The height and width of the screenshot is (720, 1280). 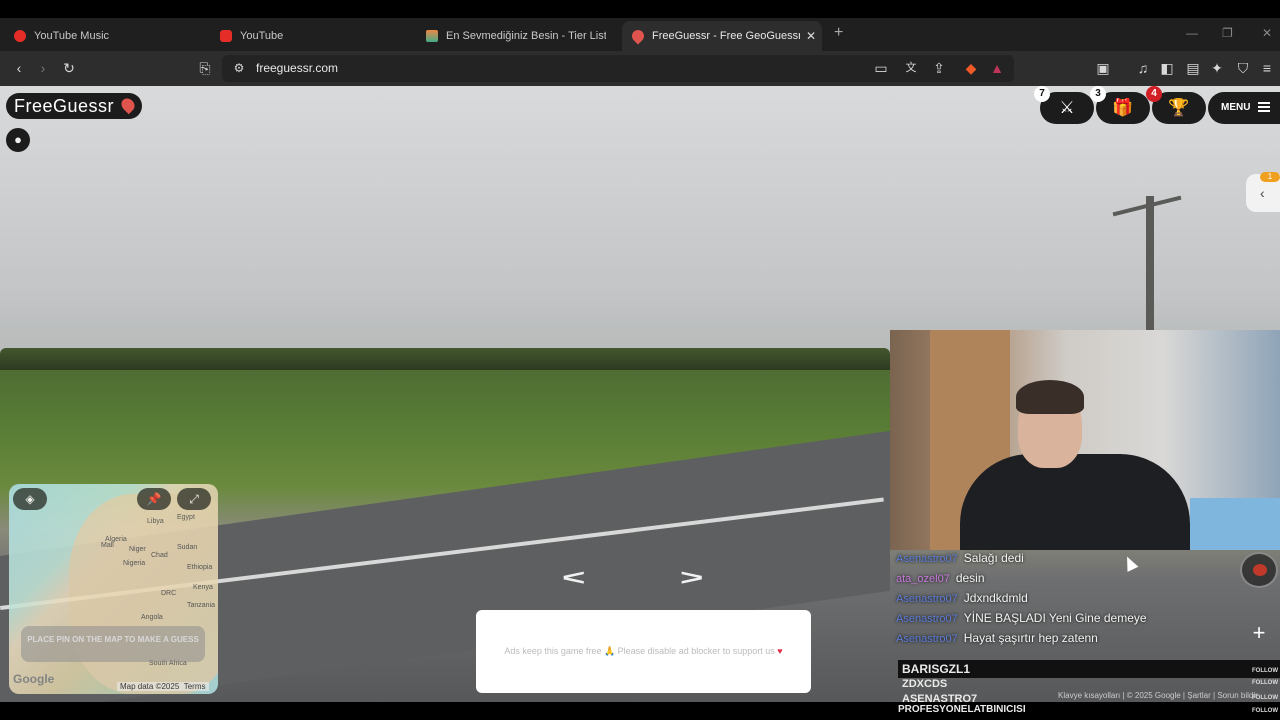 I want to click on address-bar: ⚙ freeguessr.com ▭ 文 ⇪ ◆ ▲, so click(x=618, y=68).